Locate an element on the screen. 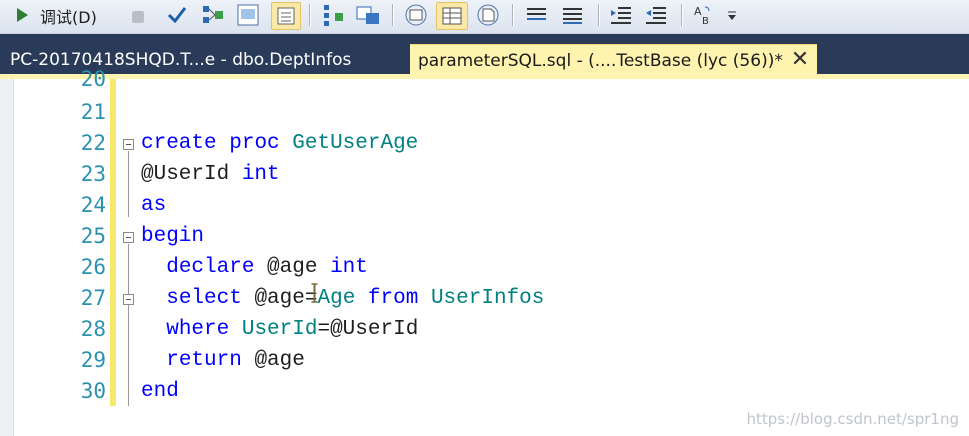 This screenshot has height=436, width=969. line-number: 29 is located at coordinates (93, 360).